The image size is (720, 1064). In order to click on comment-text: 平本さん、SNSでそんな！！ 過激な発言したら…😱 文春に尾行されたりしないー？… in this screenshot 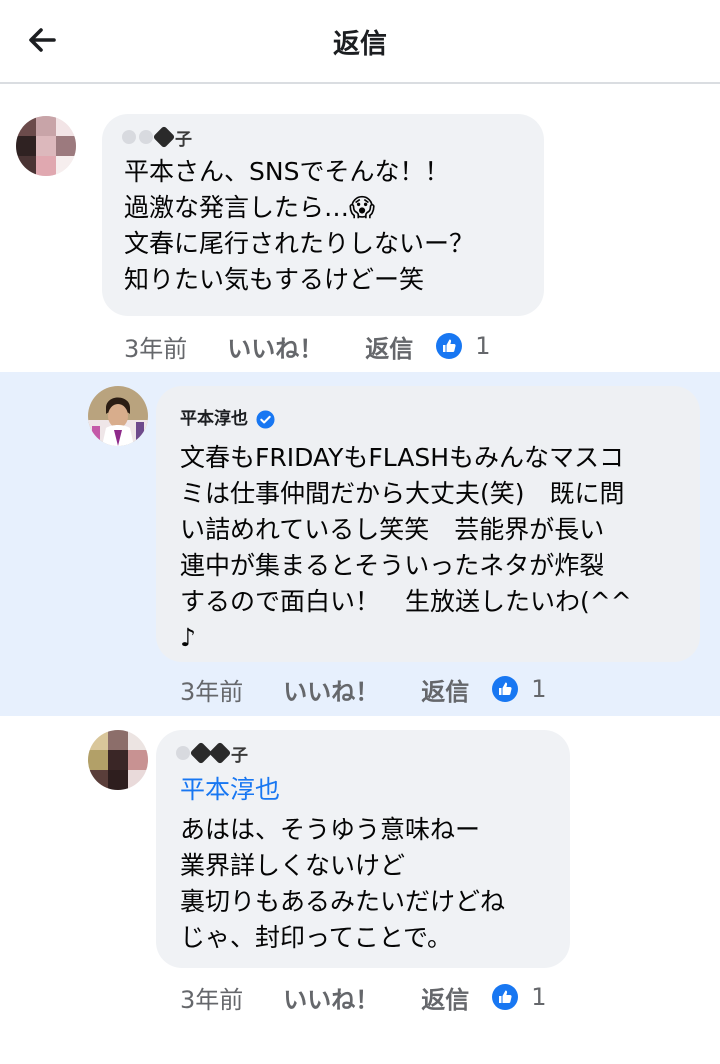, I will do `click(299, 225)`.